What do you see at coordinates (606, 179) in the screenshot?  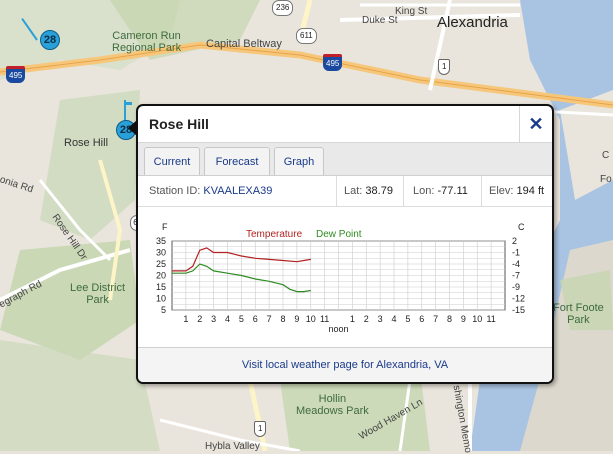 I see `label-fo: Fo` at bounding box center [606, 179].